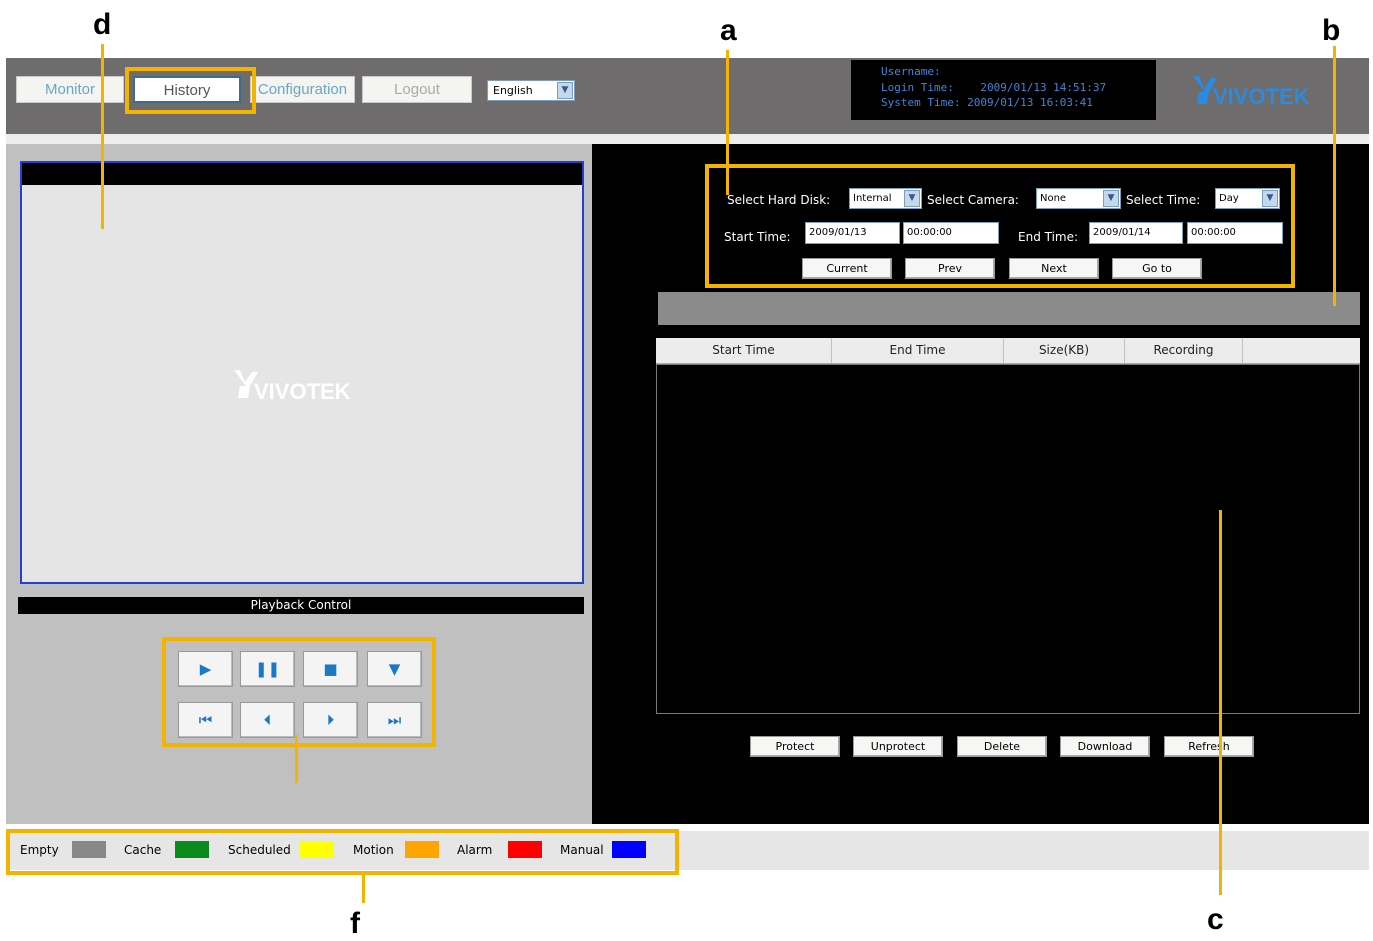  Describe the element at coordinates (918, 350) in the screenshot. I see `column-end-time: End Time` at that location.